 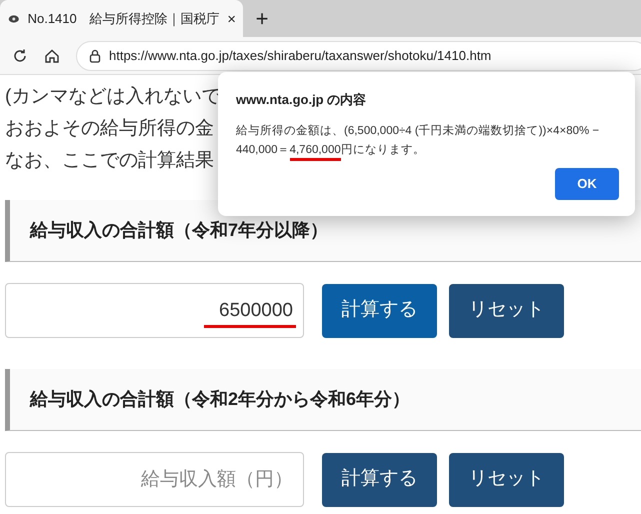 I want to click on dialog-title: www.nta.go.jp の内容, so click(x=302, y=100).